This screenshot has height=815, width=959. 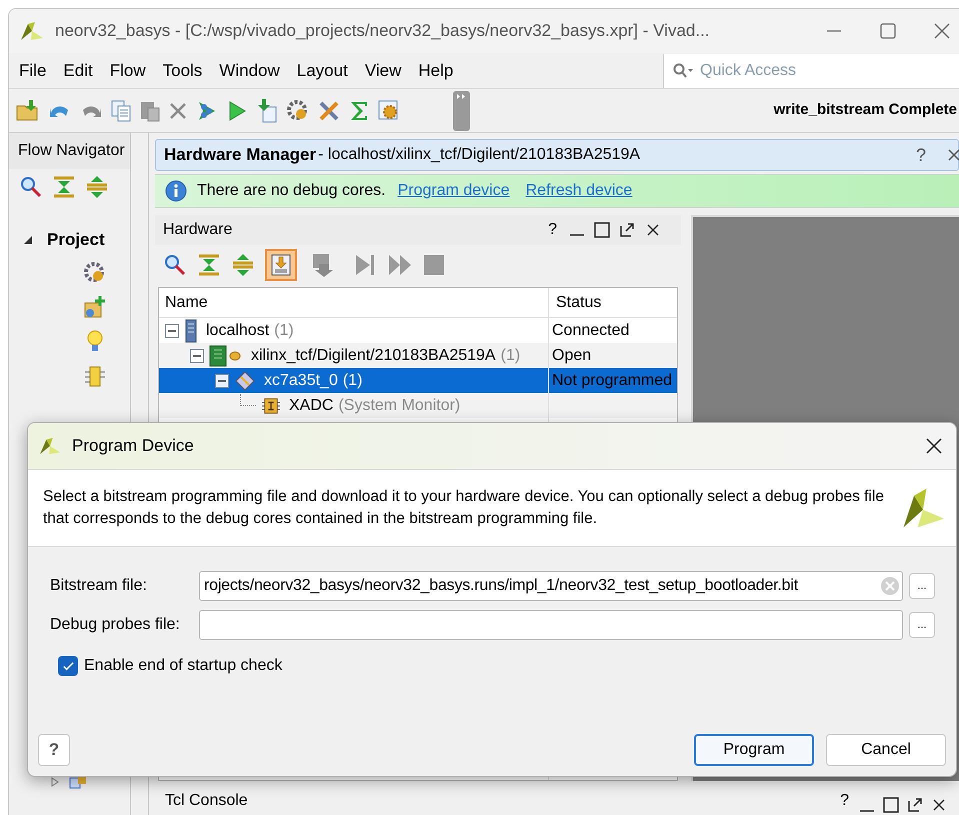 I want to click on menu-item: Edit, so click(x=78, y=71).